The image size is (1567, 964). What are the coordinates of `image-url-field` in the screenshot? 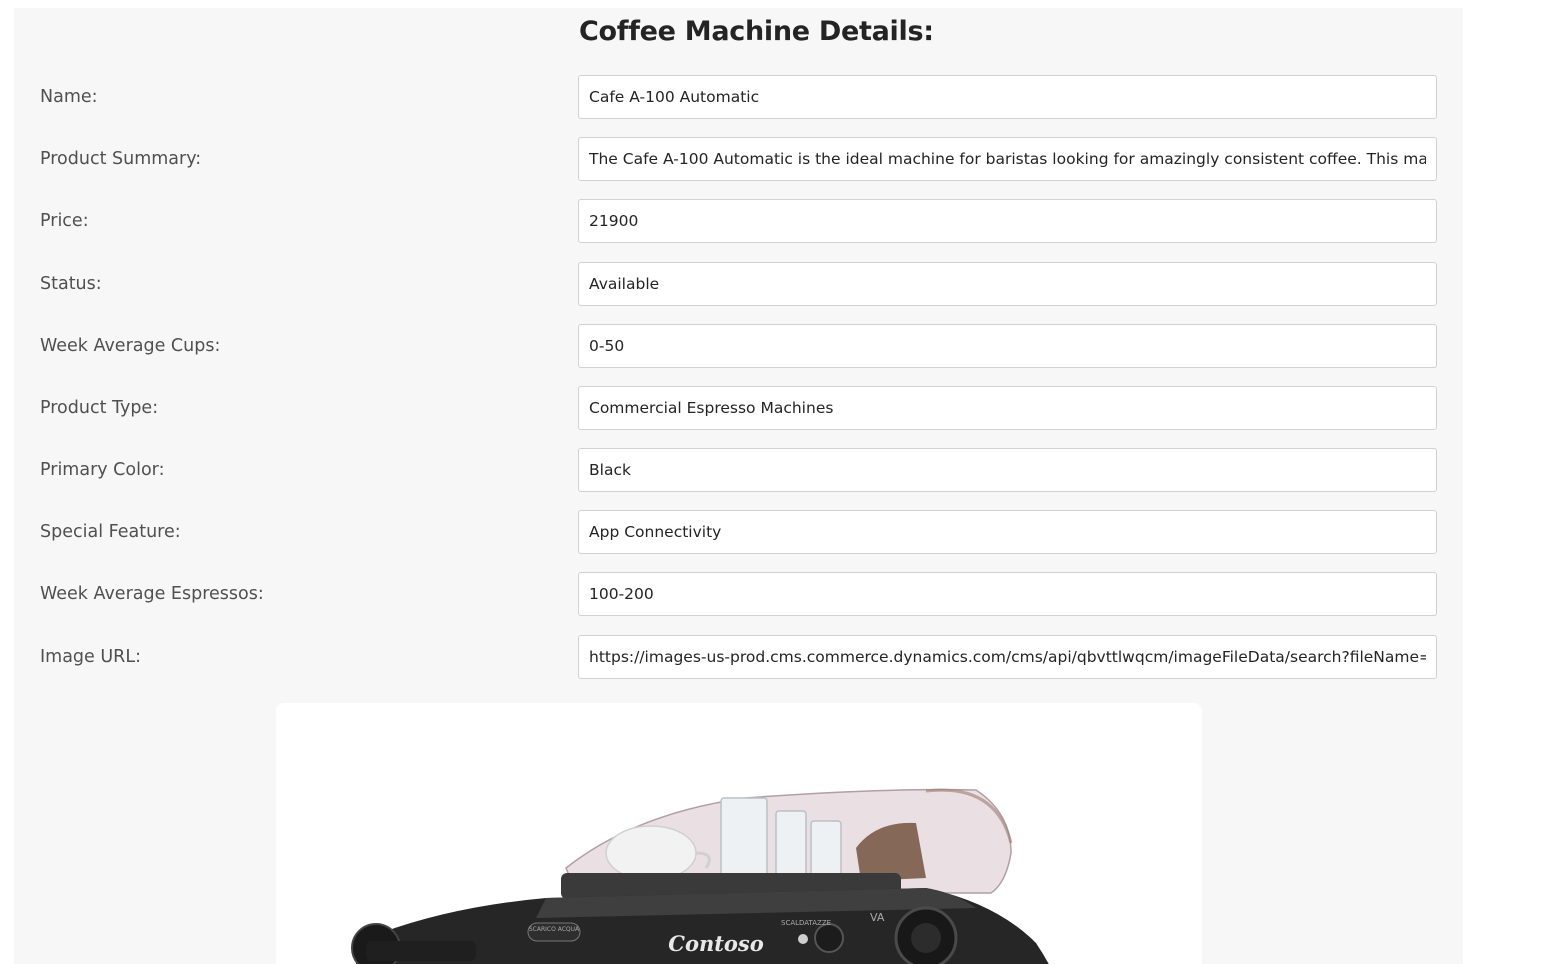 It's located at (1007, 657).